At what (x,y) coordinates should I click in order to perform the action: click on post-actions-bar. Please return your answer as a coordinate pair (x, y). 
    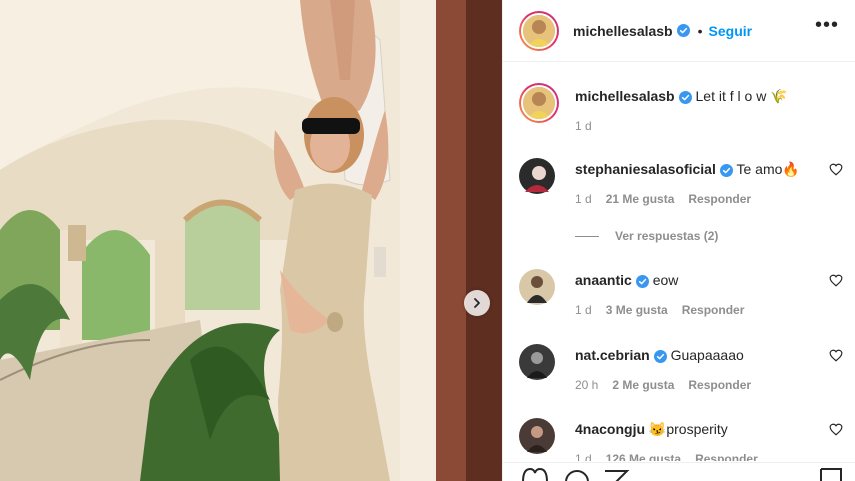
    Looking at the image, I should click on (679, 471).